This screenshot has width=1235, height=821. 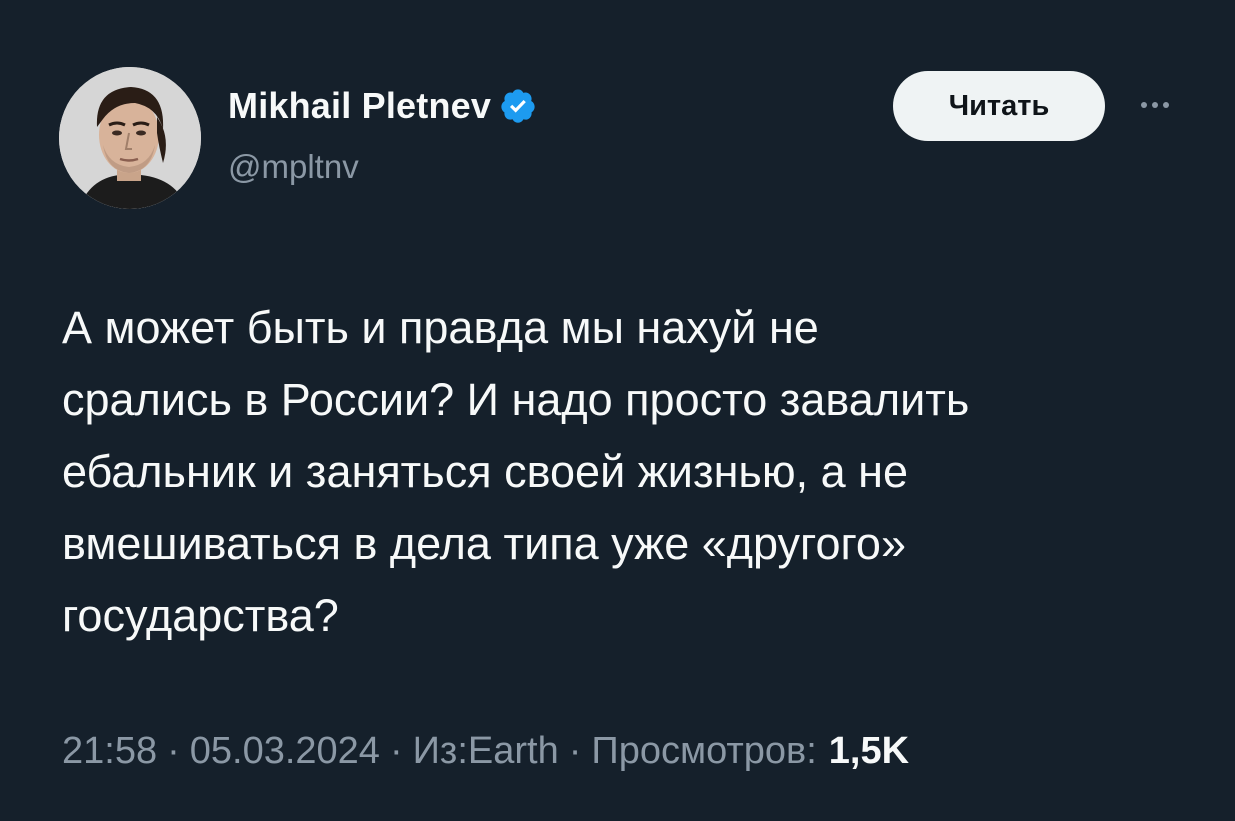 What do you see at coordinates (109, 751) in the screenshot?
I see `tweet-time: 21:58` at bounding box center [109, 751].